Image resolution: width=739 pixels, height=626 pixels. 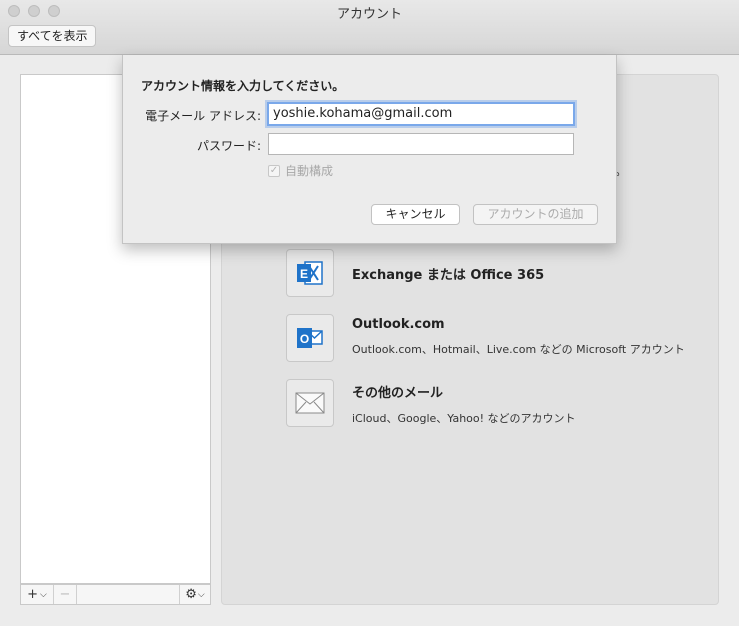 I want to click on outlook-icon: O, so click(x=310, y=338).